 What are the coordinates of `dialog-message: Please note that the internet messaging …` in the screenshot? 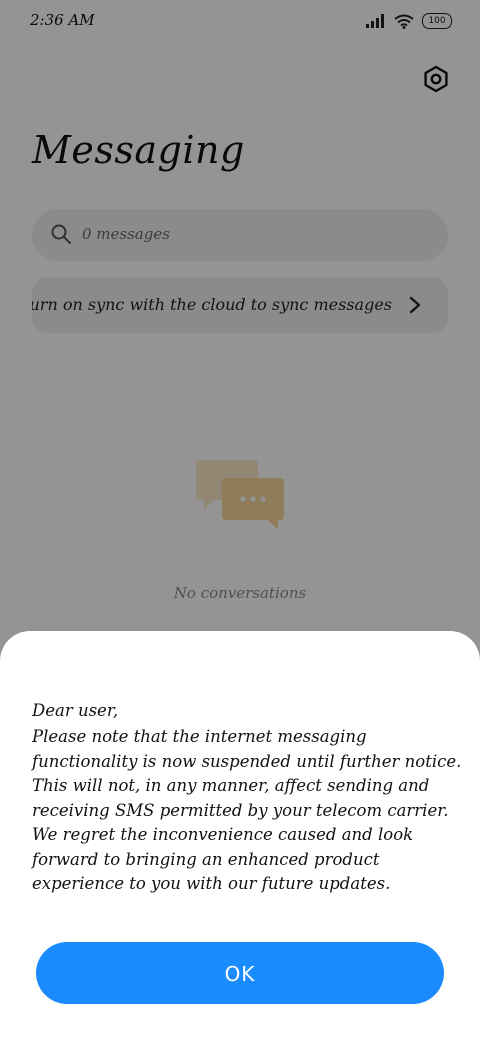 It's located at (247, 810).